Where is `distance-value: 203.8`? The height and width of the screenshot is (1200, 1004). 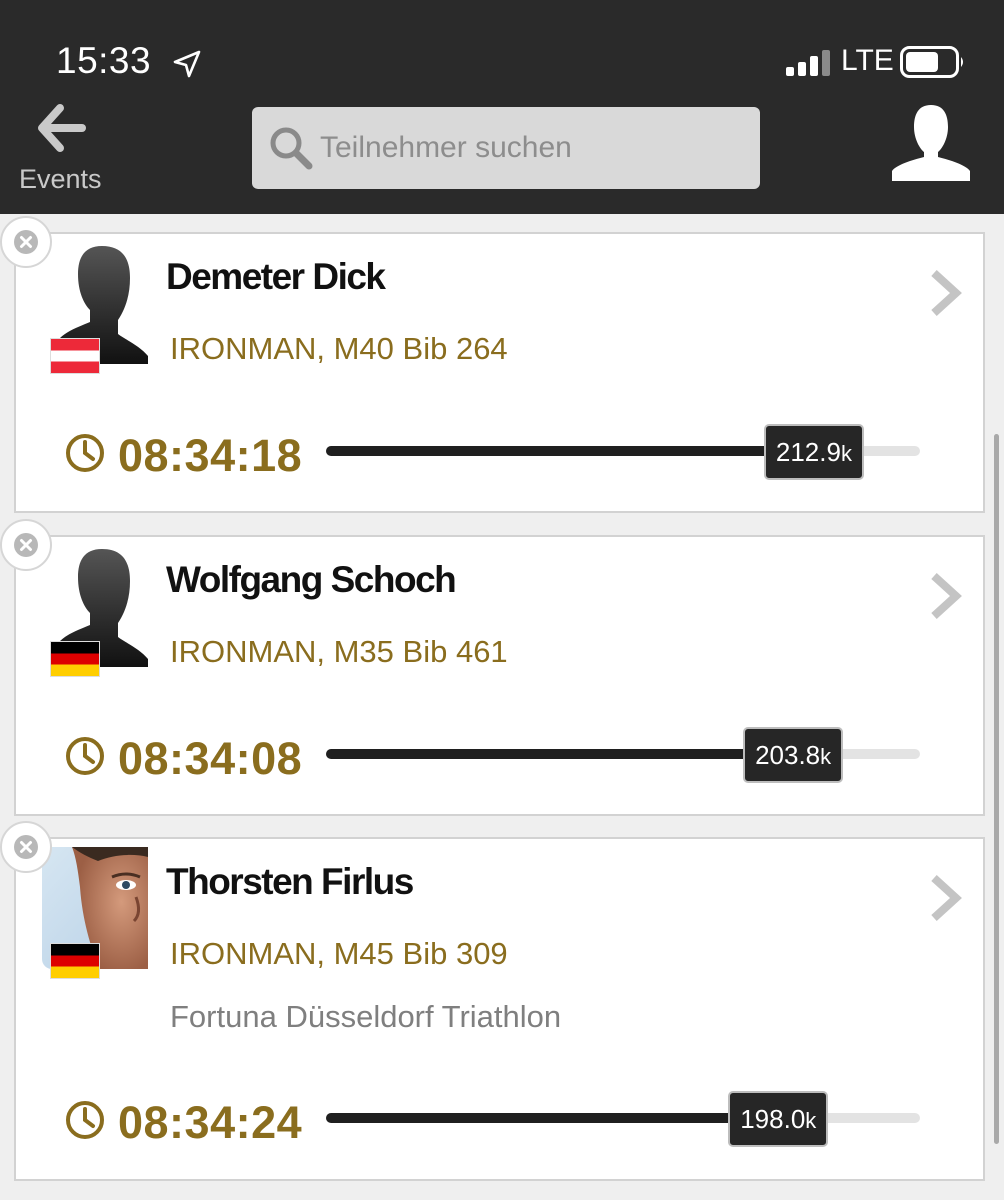
distance-value: 203.8 is located at coordinates (788, 755).